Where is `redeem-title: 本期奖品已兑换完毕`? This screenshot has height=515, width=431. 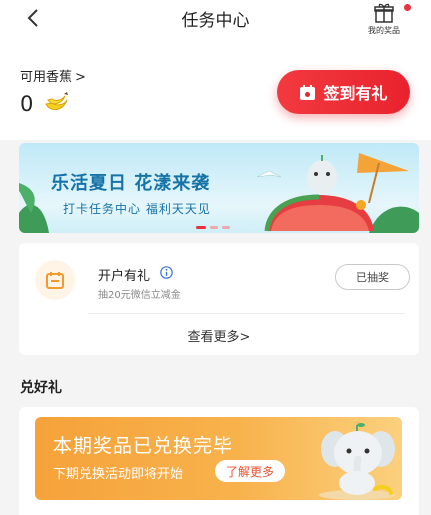 redeem-title: 本期奖品已兑换完毕 is located at coordinates (143, 446).